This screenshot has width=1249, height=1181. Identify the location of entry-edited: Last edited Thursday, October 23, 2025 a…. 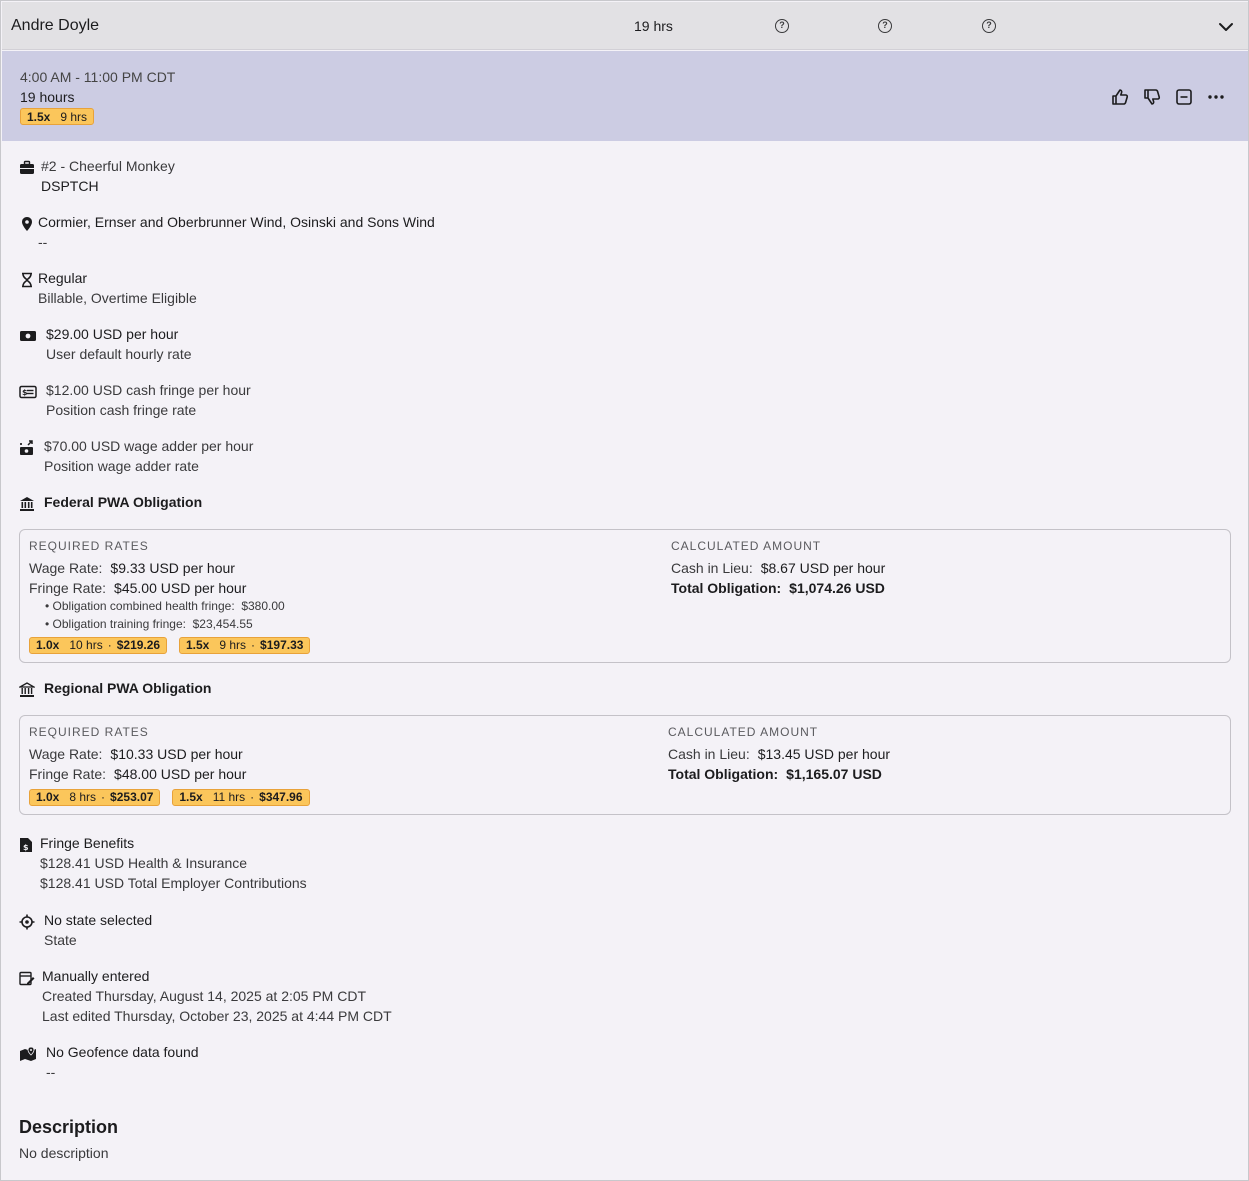
(217, 1016).